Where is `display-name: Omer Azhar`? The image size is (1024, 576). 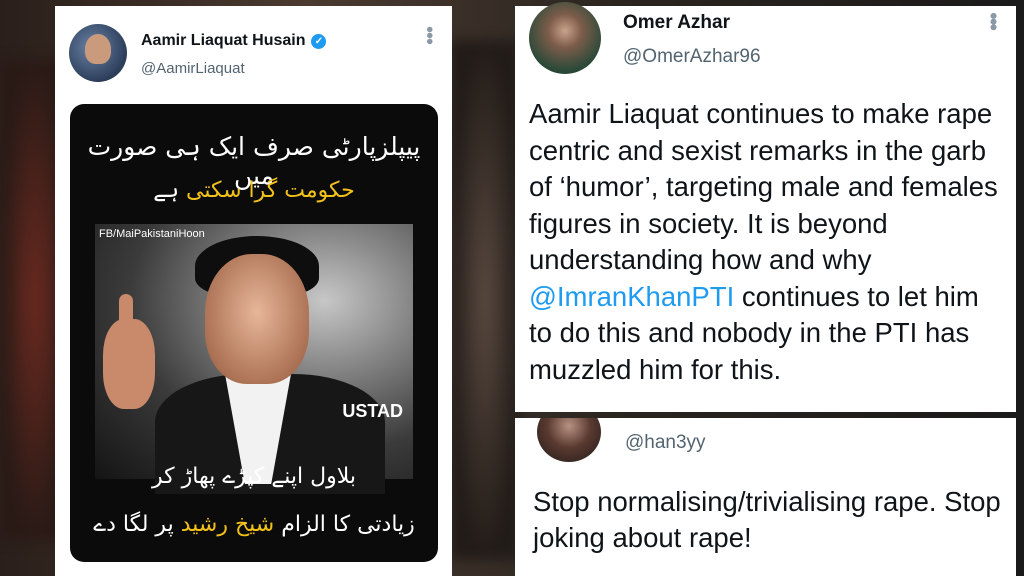 display-name: Omer Azhar is located at coordinates (676, 23).